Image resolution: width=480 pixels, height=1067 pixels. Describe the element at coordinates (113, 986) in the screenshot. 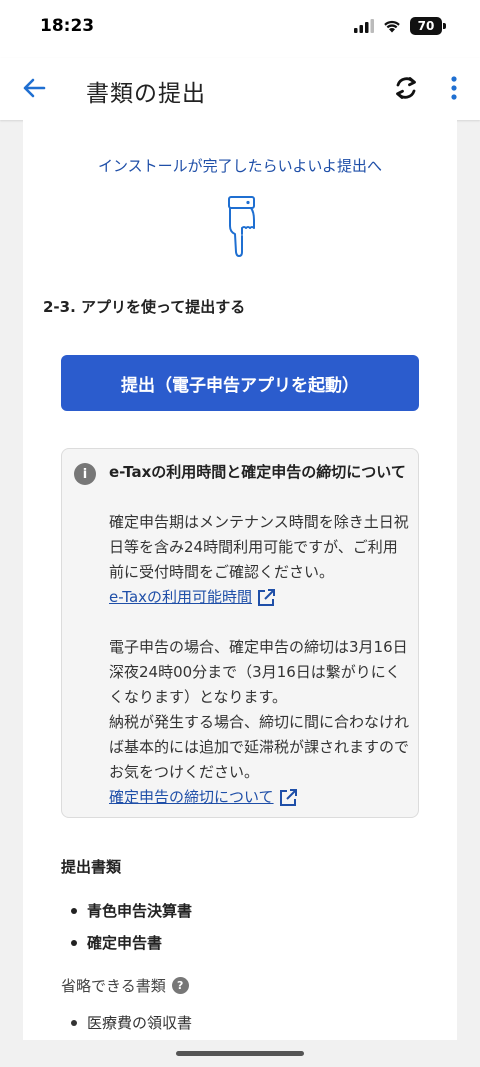

I see `omit-heading-label: 省略できる書類` at that location.